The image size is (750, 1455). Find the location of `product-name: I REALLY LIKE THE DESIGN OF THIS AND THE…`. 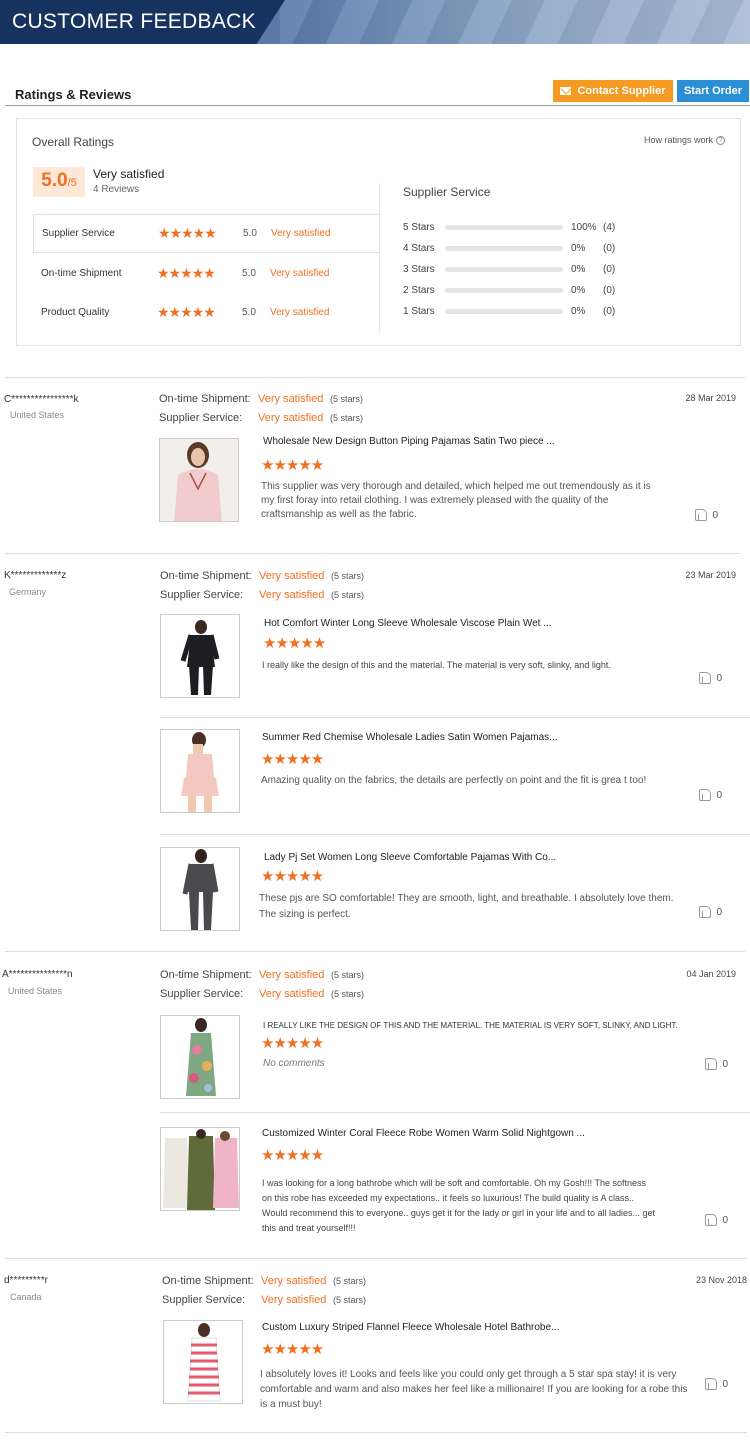

product-name: I REALLY LIKE THE DESIGN OF THIS AND THE… is located at coordinates (470, 1025).